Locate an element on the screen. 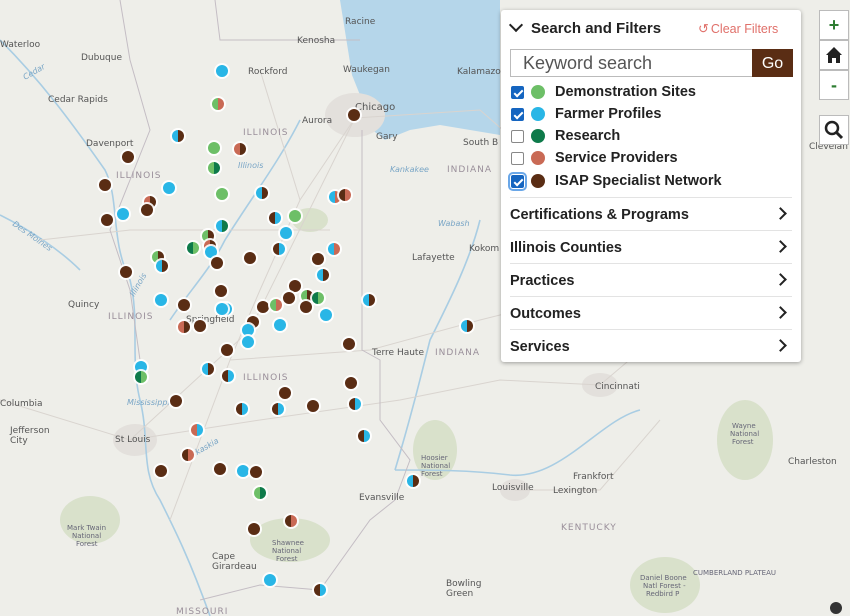  layer-color-dot is located at coordinates (538, 92).